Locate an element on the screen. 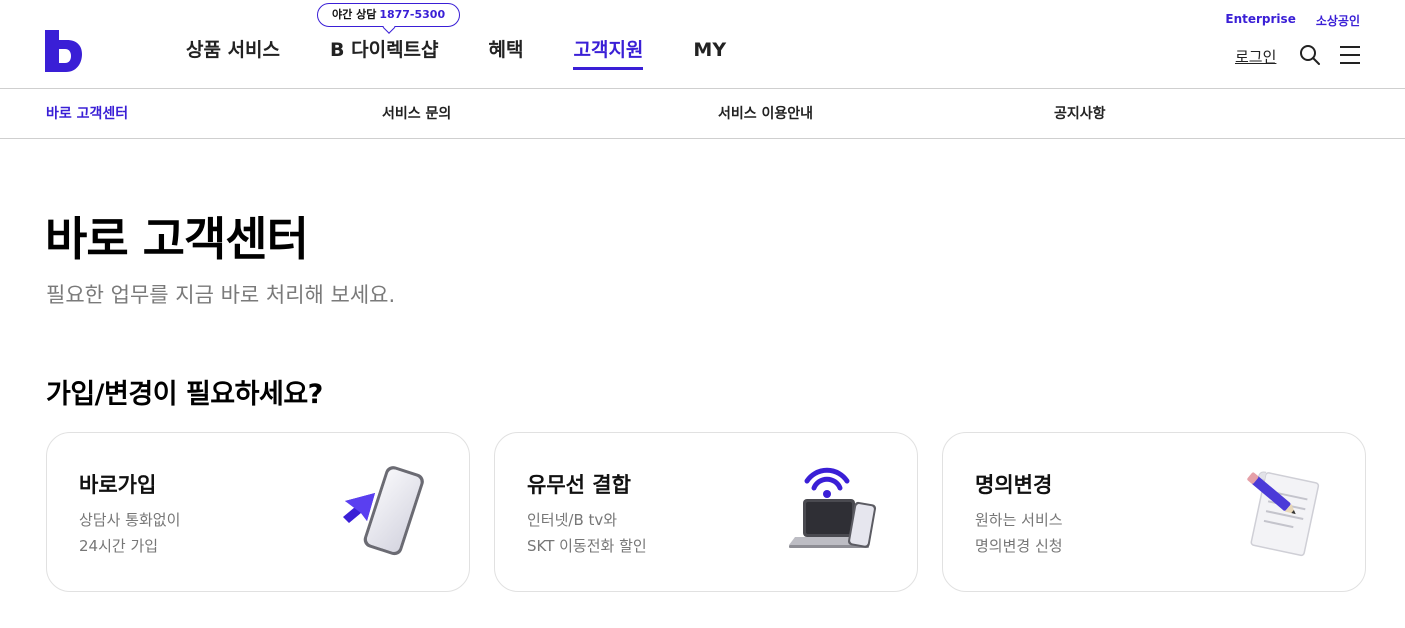 Image resolution: width=1405 pixels, height=628 pixels. card-description: 명의변경 신청 is located at coordinates (1019, 546).